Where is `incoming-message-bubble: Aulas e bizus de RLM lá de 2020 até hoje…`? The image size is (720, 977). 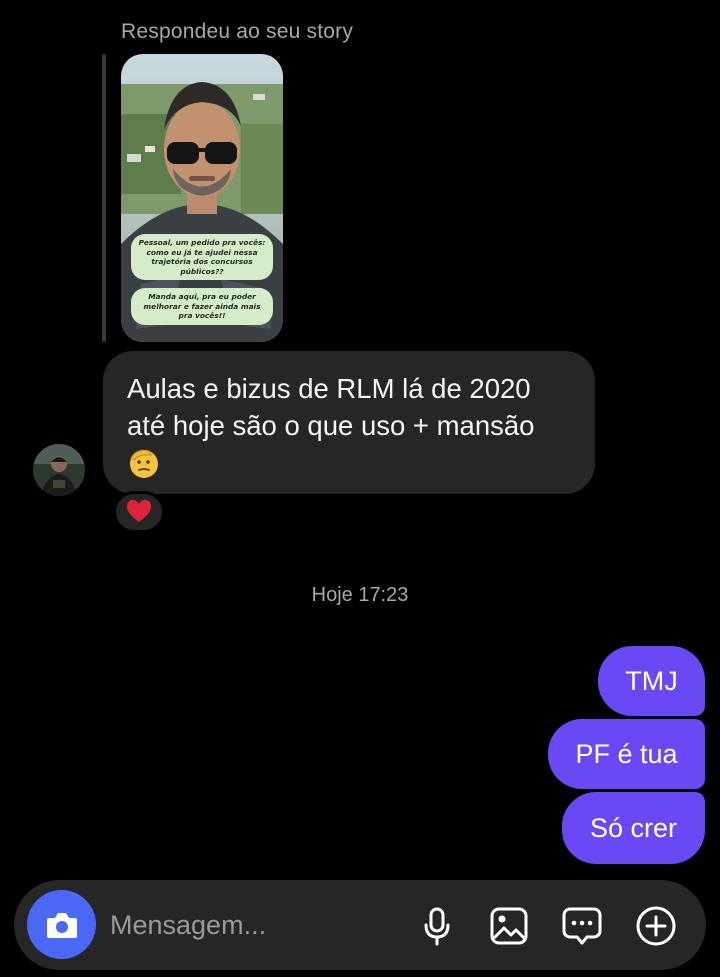 incoming-message-bubble: Aulas e bizus de RLM lá de 2020 até hoje… is located at coordinates (349, 422).